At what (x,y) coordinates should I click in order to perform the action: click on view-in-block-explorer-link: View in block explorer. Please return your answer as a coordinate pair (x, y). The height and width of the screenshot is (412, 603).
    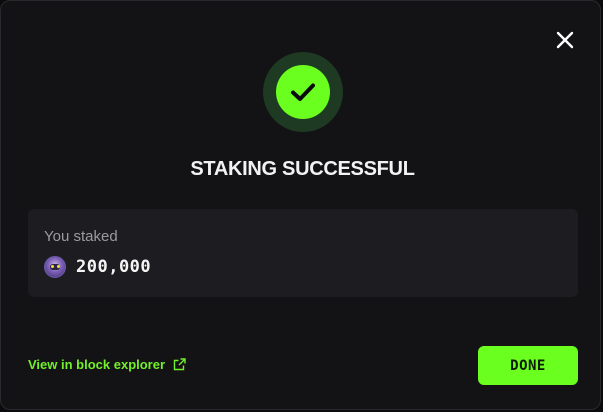
    Looking at the image, I should click on (107, 364).